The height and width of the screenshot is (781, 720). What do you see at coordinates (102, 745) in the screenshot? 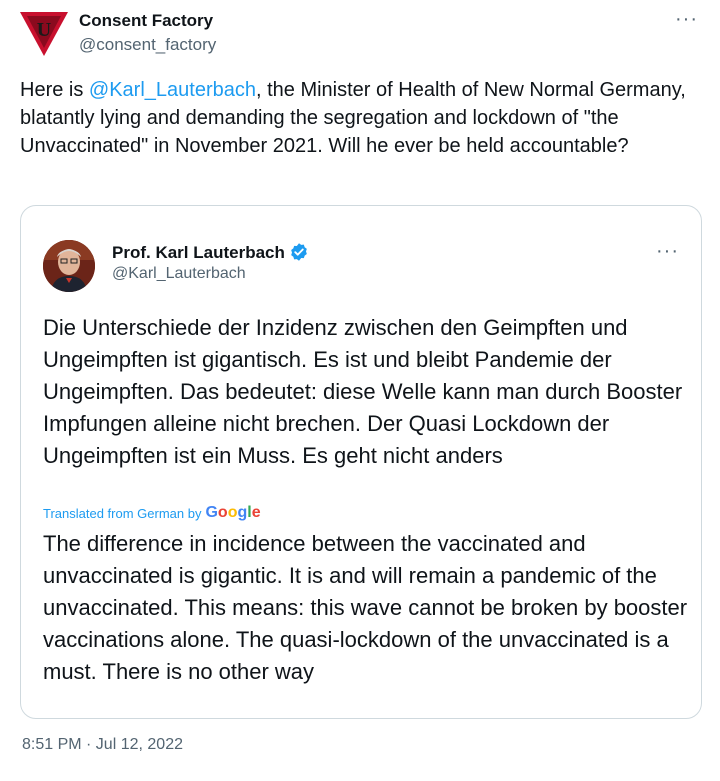
I see `timestamp: 8:51 PM · Jul 12, 2022` at bounding box center [102, 745].